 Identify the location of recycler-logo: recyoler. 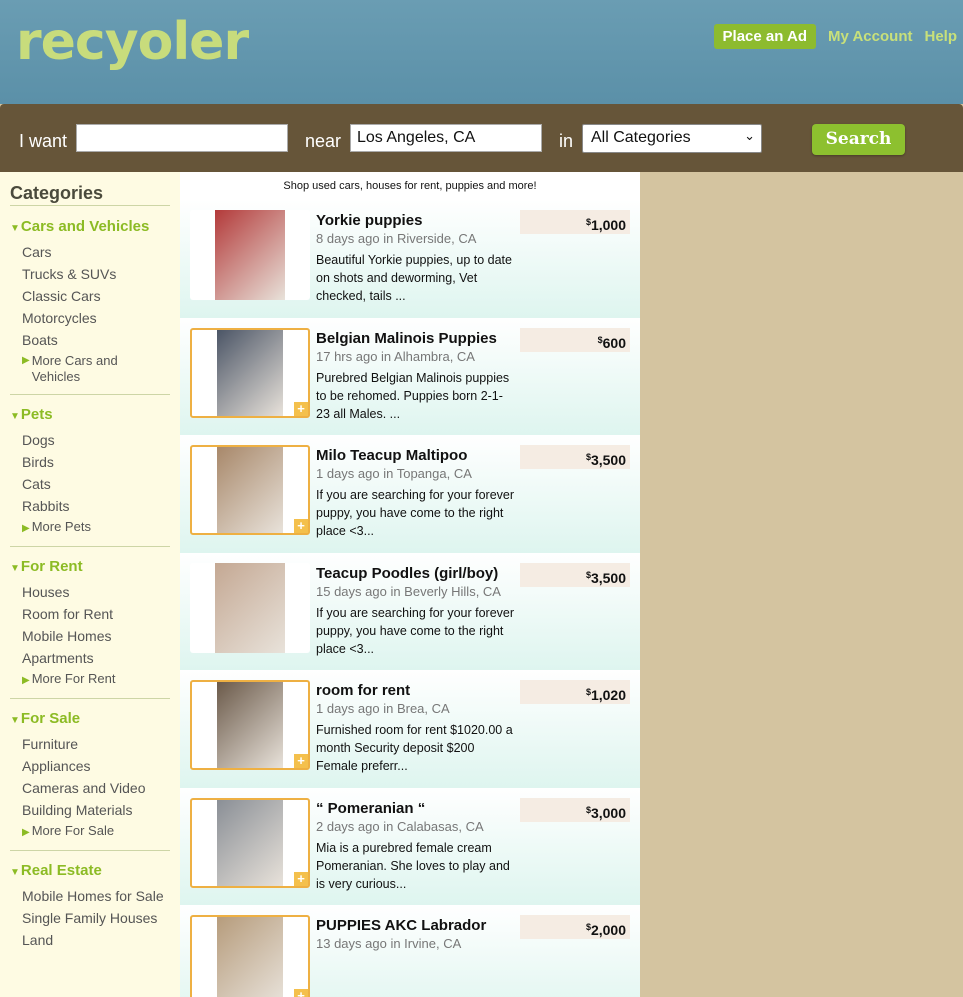
(132, 42).